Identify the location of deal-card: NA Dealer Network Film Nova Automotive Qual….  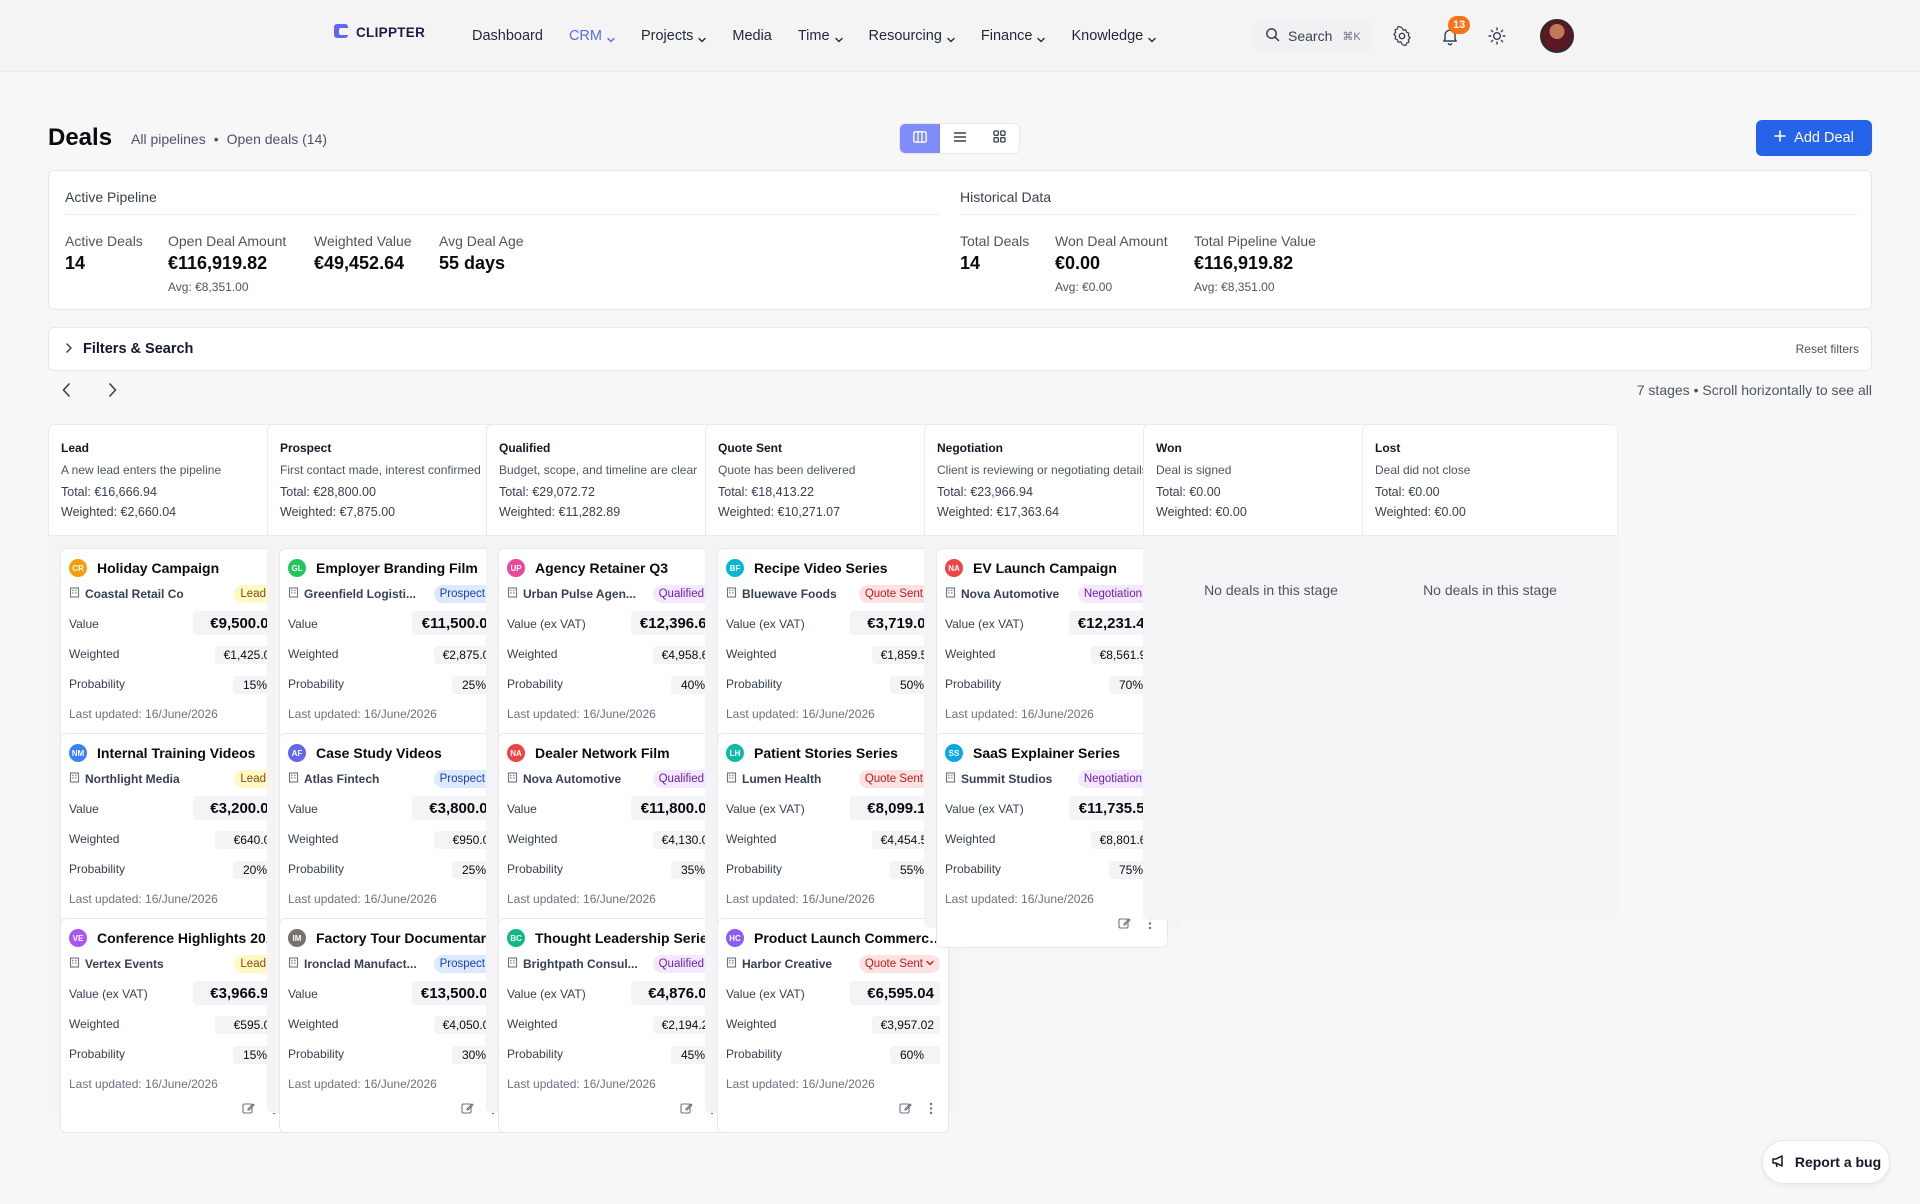
(614, 840).